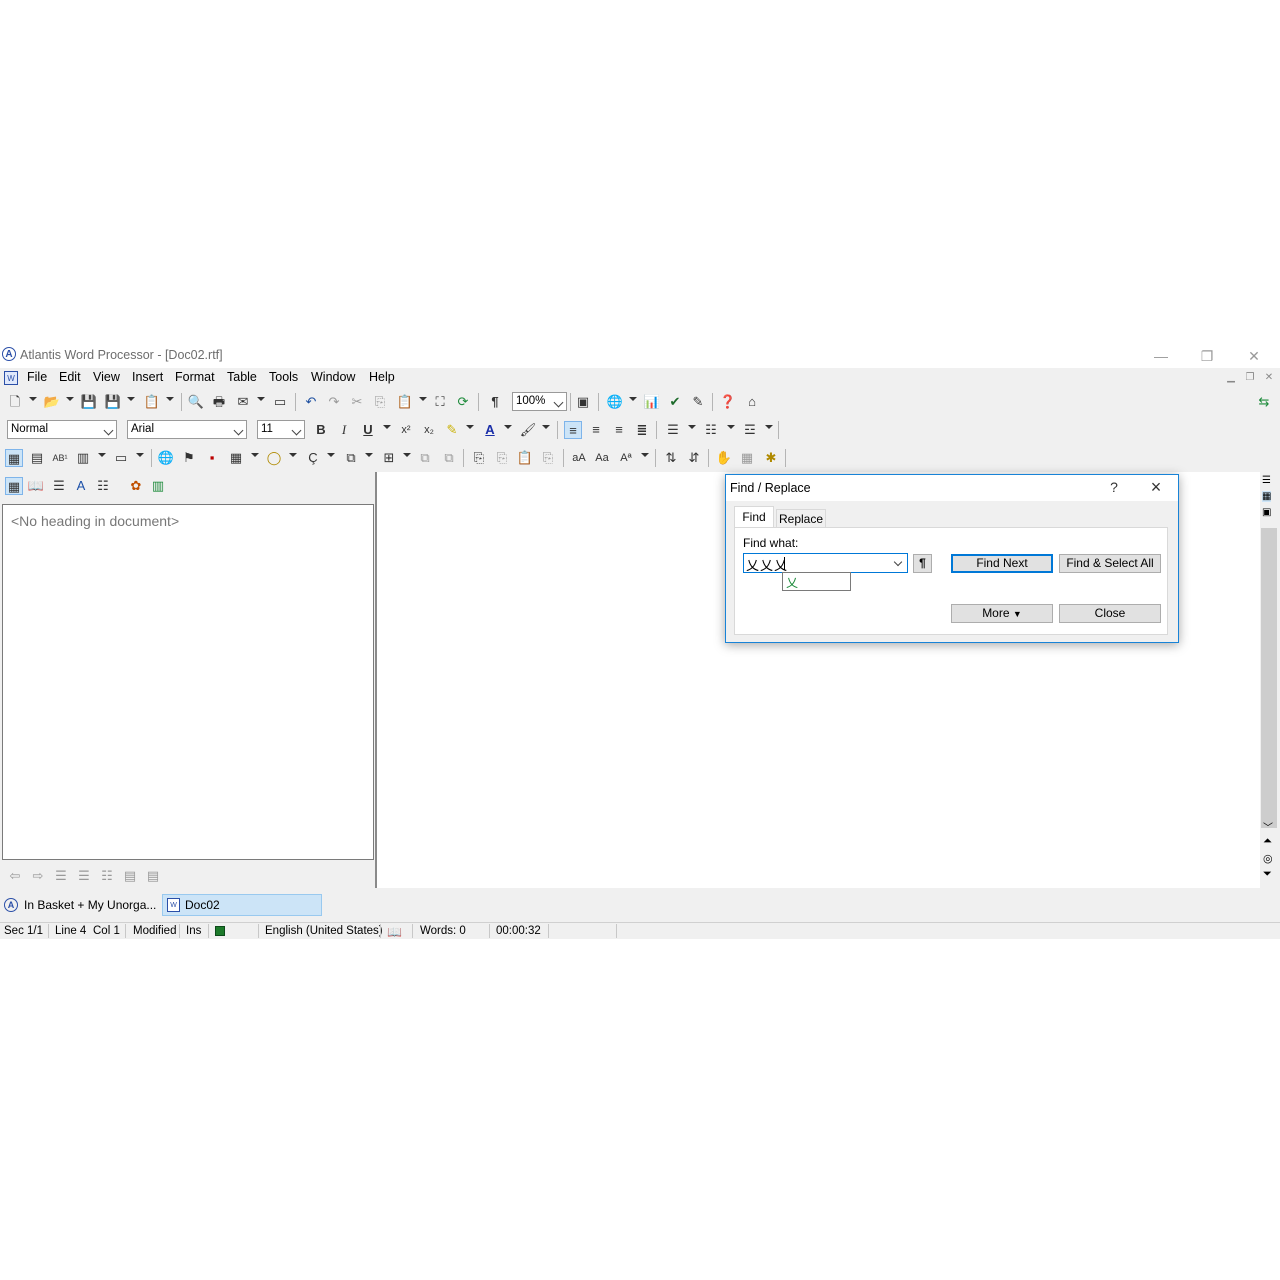 Image resolution: width=1280 pixels, height=1280 pixels. What do you see at coordinates (61, 876) in the screenshot?
I see `promote-icon: ☰` at bounding box center [61, 876].